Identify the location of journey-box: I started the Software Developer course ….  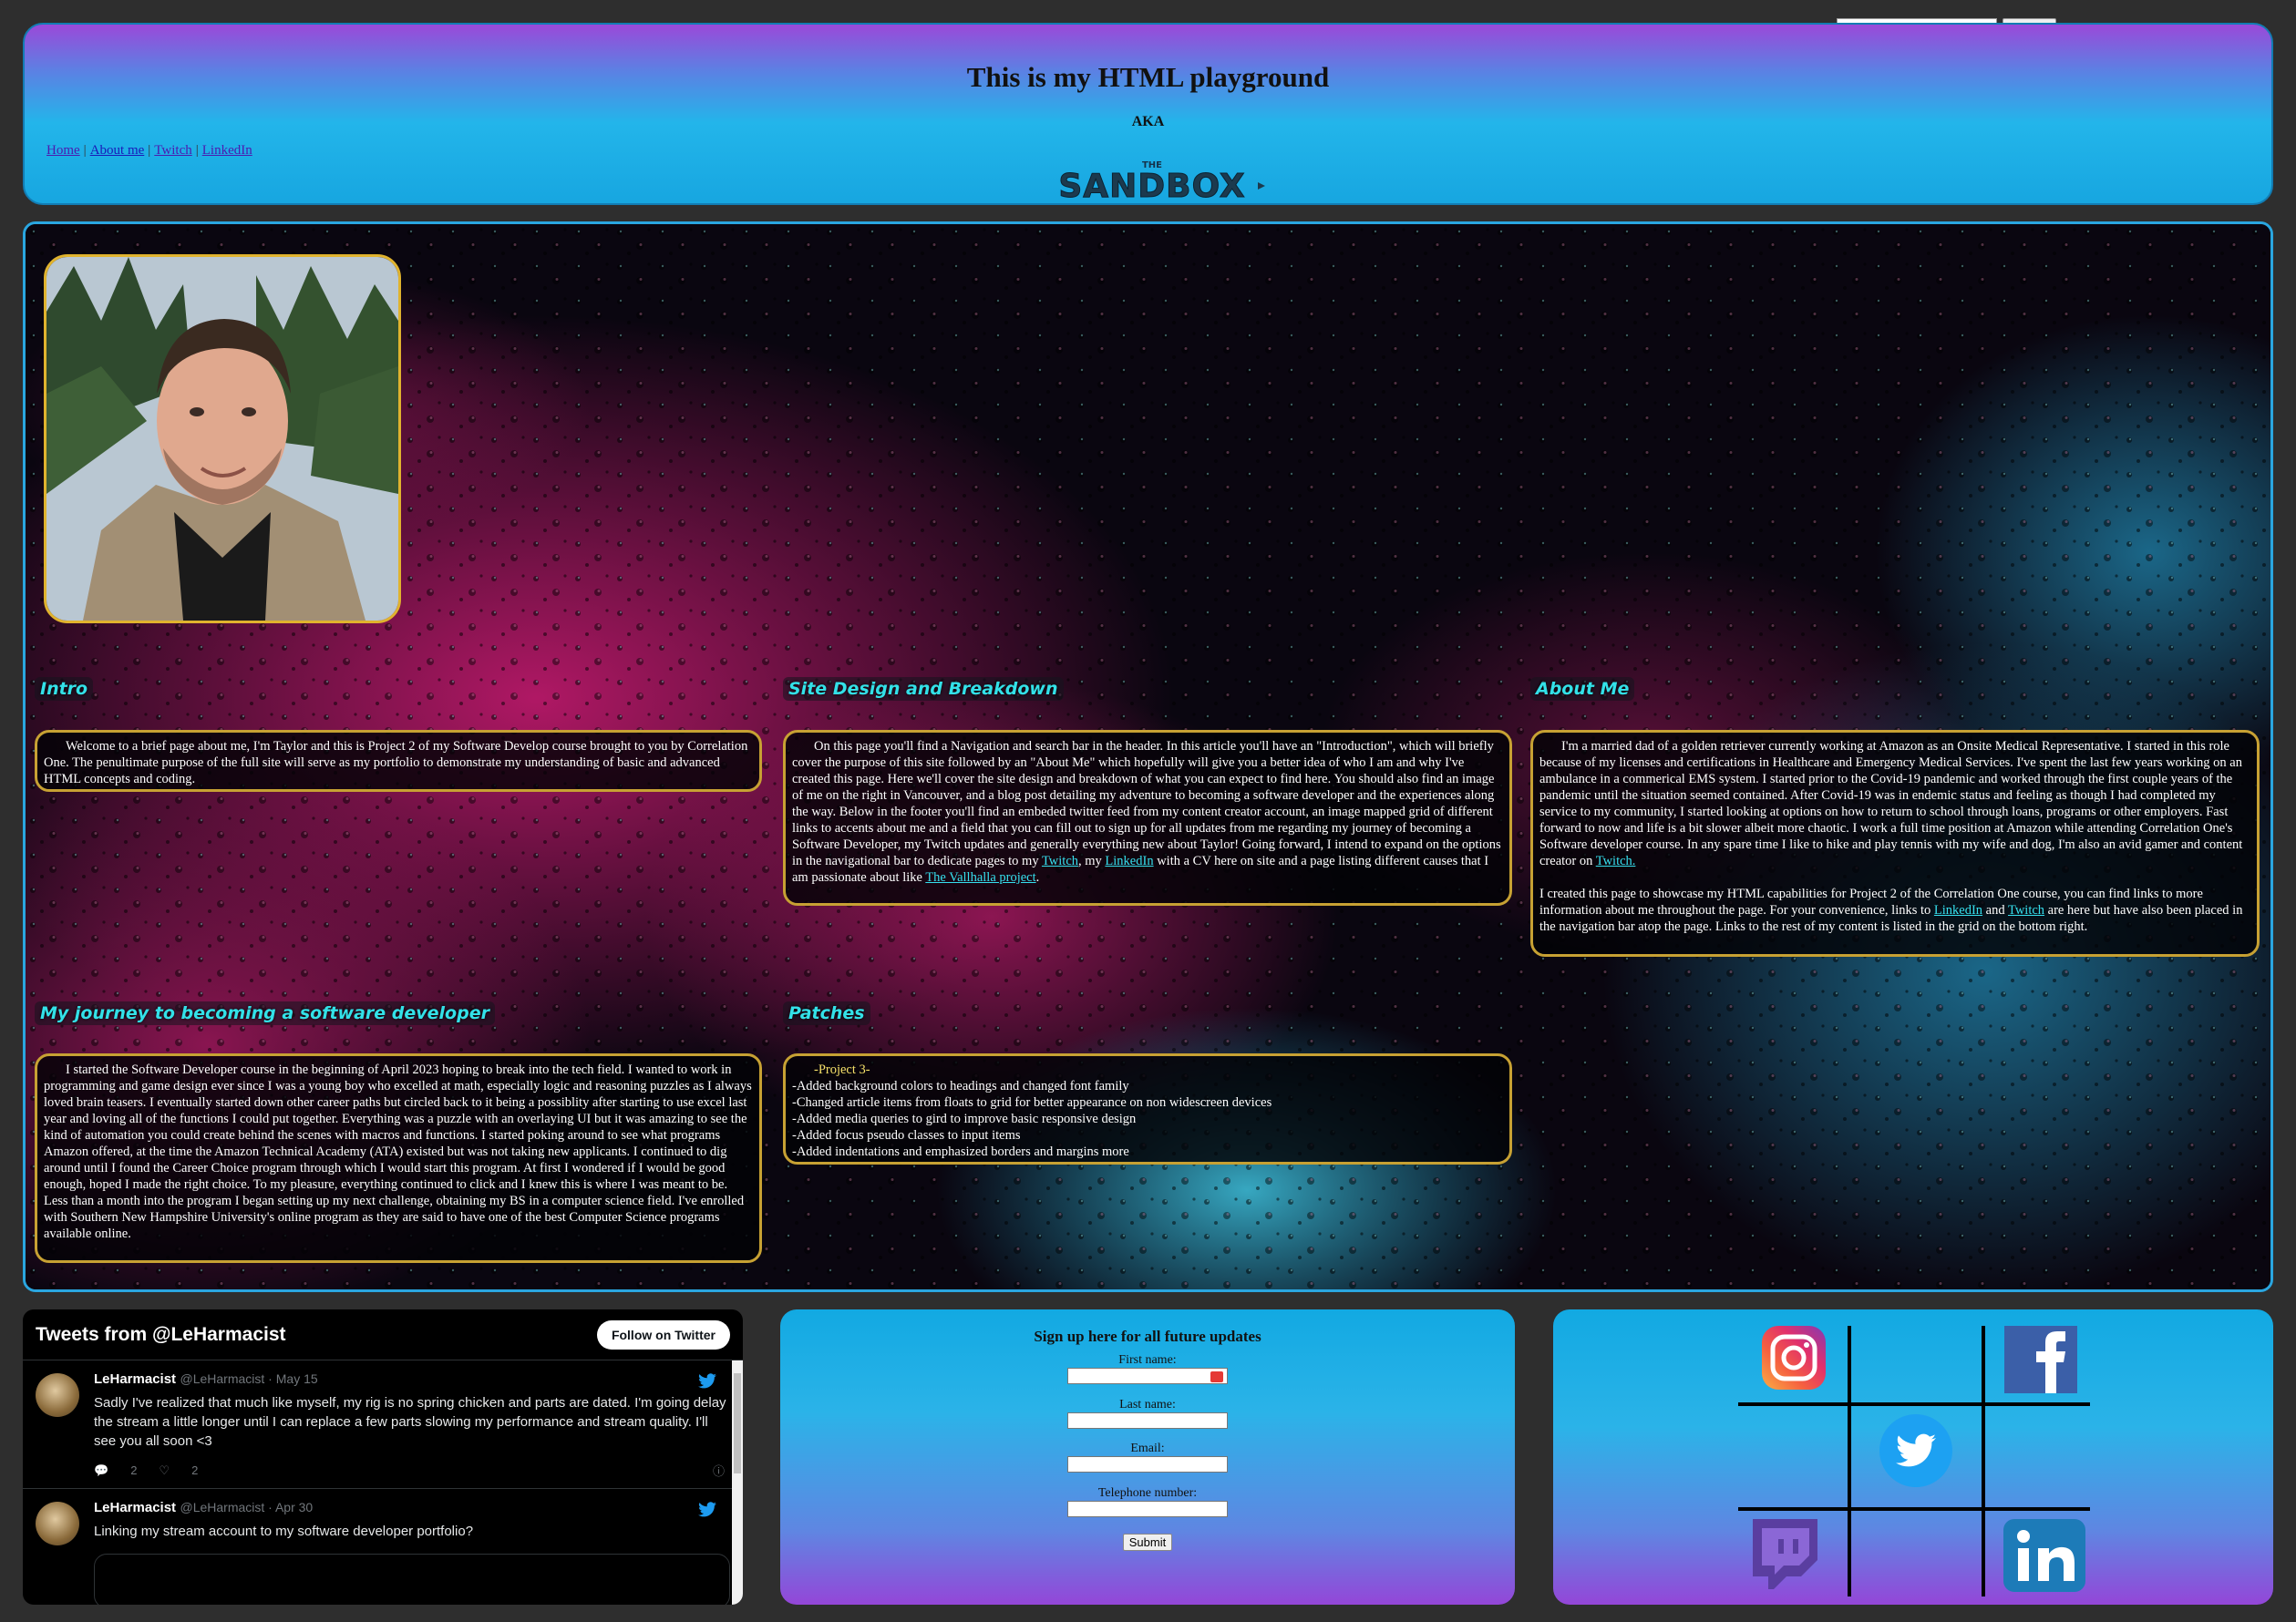
(398, 1158).